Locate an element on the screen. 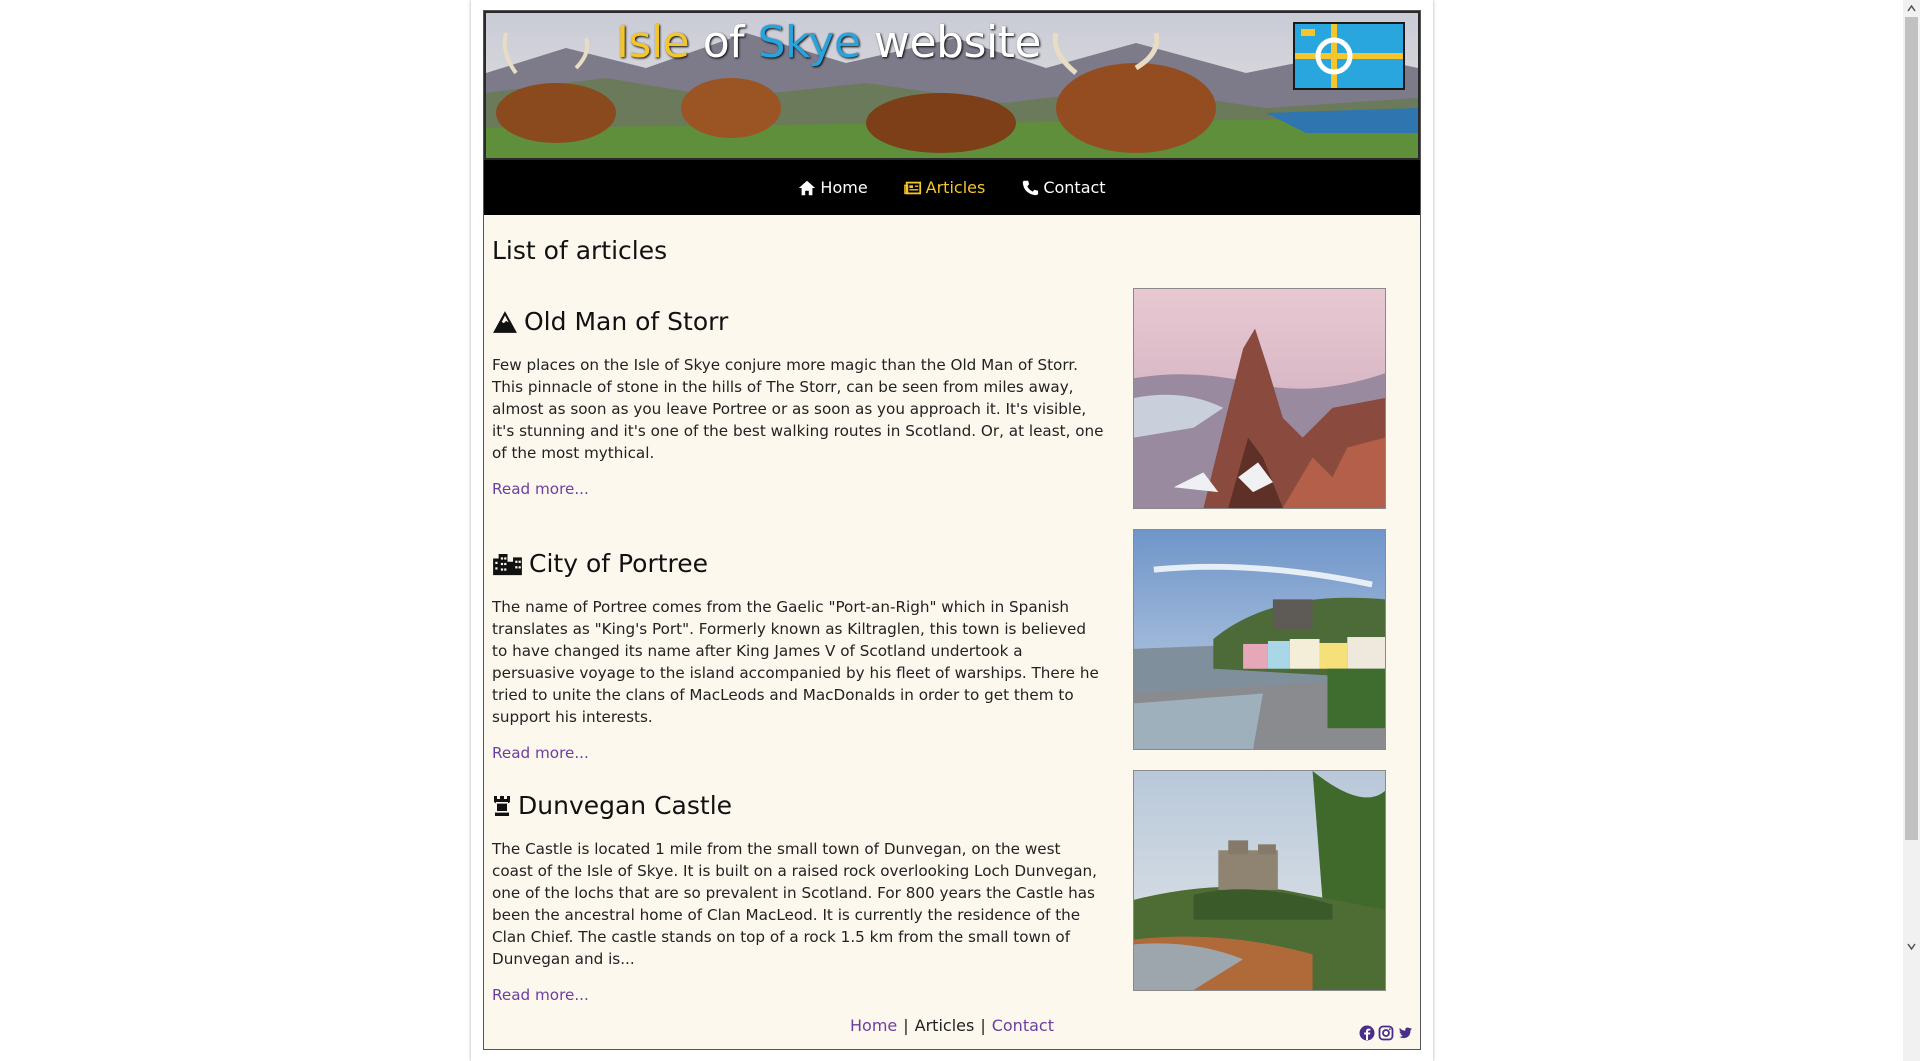 Image resolution: width=1920 pixels, height=1061 pixels. article-image-dunvegan-castle is located at coordinates (1259, 880).